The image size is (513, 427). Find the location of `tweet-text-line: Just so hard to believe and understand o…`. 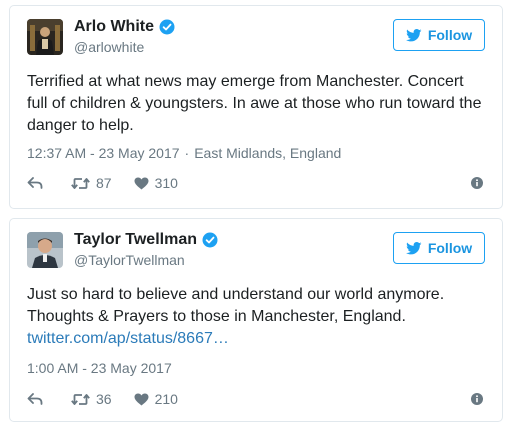

tweet-text-line: Just so hard to believe and understand o… is located at coordinates (236, 294).